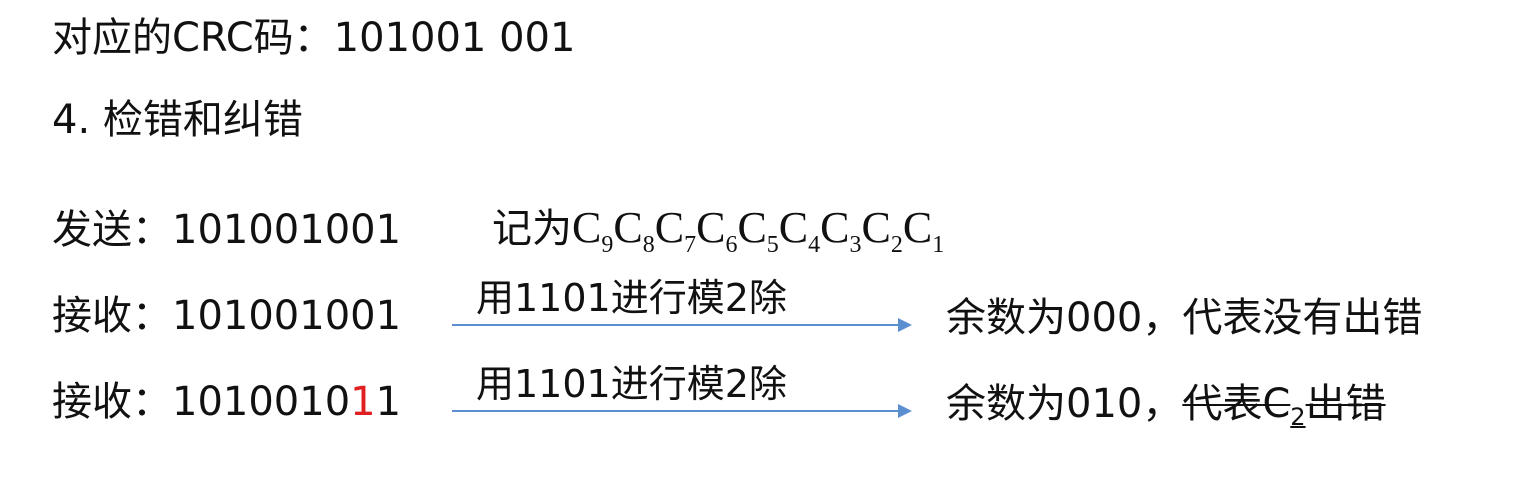  What do you see at coordinates (532, 229) in the screenshot?
I see `notation-prefix: 记为` at bounding box center [532, 229].